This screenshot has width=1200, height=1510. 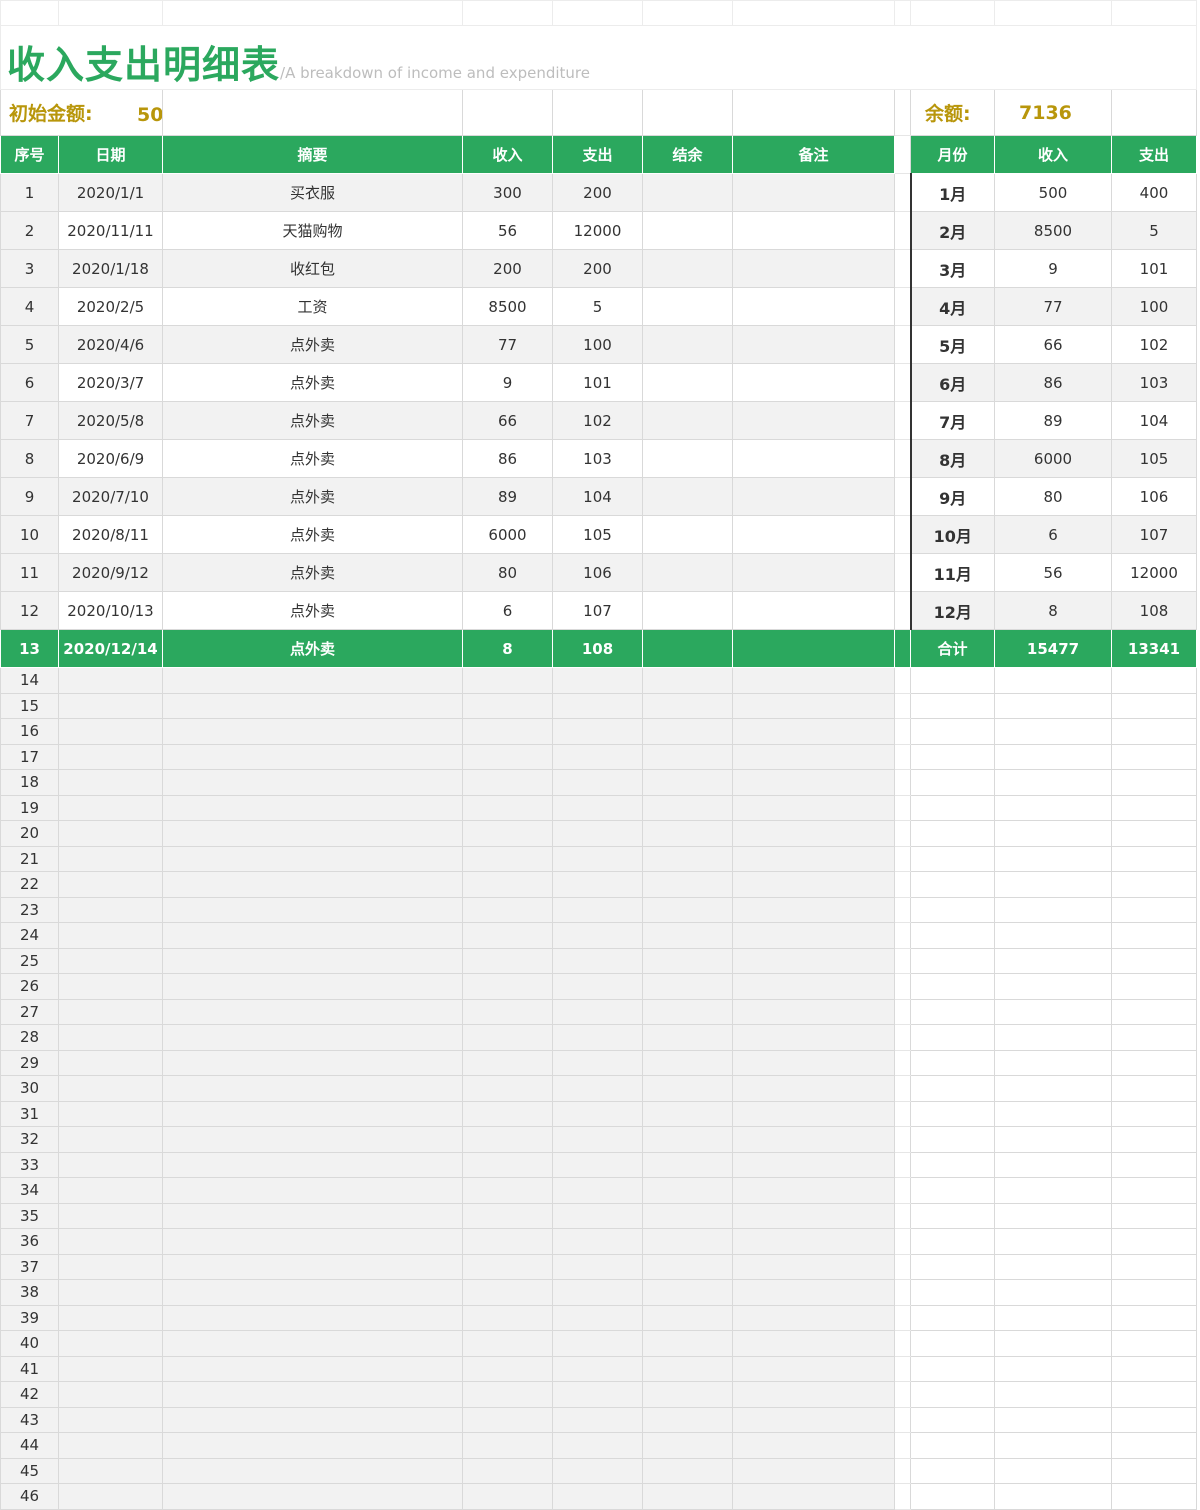 I want to click on total-expense: 13341, so click(x=1154, y=648).